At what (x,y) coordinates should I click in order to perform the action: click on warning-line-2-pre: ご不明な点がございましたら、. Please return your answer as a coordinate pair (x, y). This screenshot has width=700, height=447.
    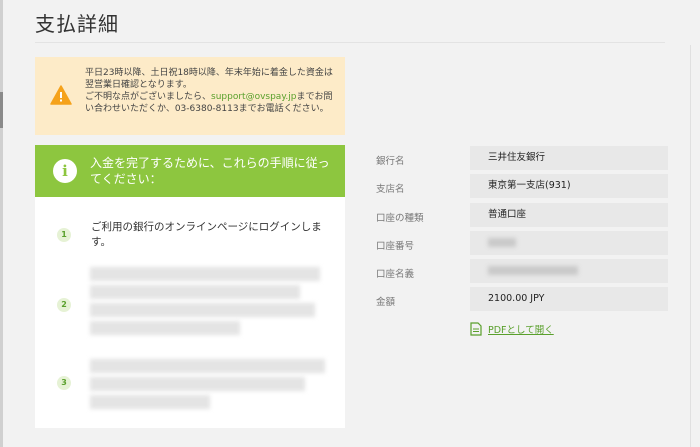
    Looking at the image, I should click on (148, 97).